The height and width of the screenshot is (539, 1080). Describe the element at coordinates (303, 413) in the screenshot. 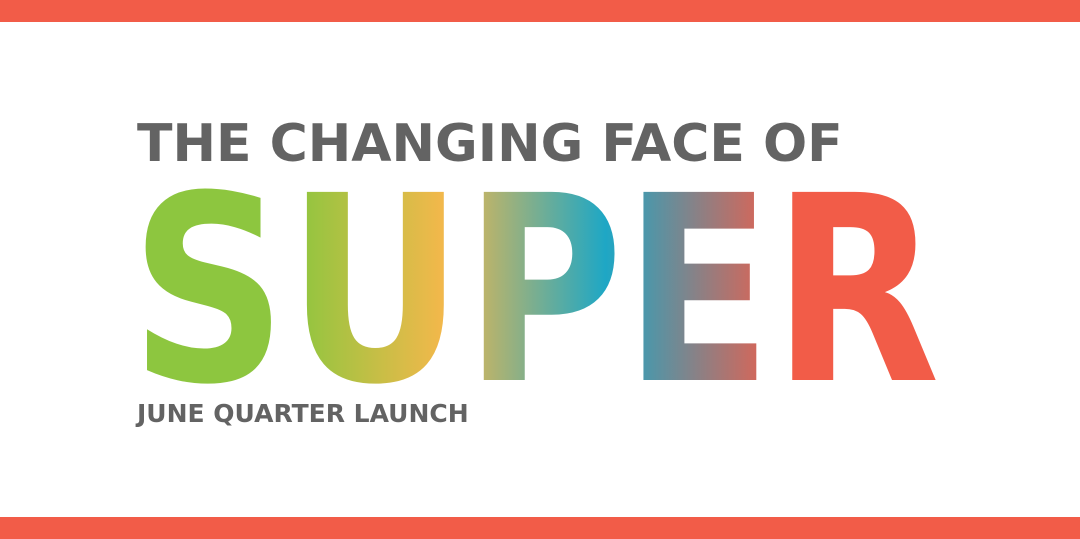

I see `subline: JUNE QUARTER LAUNCH` at that location.